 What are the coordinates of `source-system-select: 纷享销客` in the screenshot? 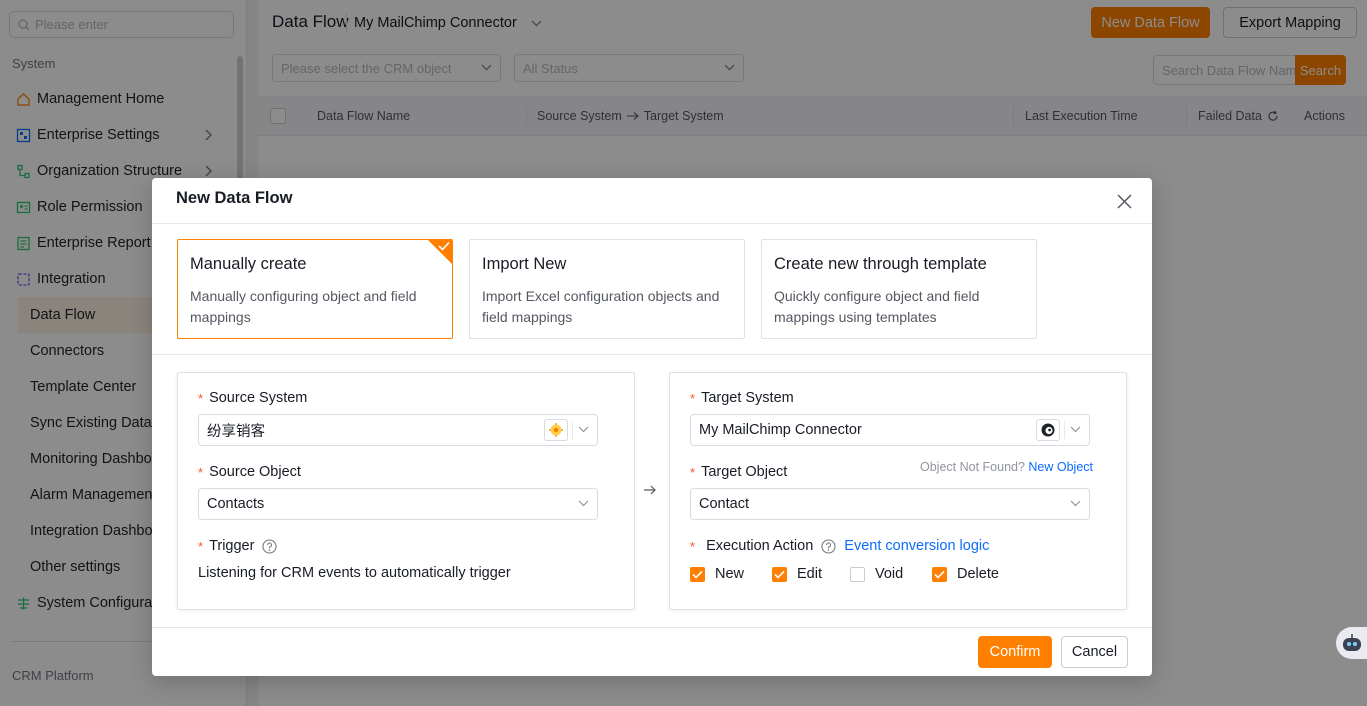 It's located at (398, 430).